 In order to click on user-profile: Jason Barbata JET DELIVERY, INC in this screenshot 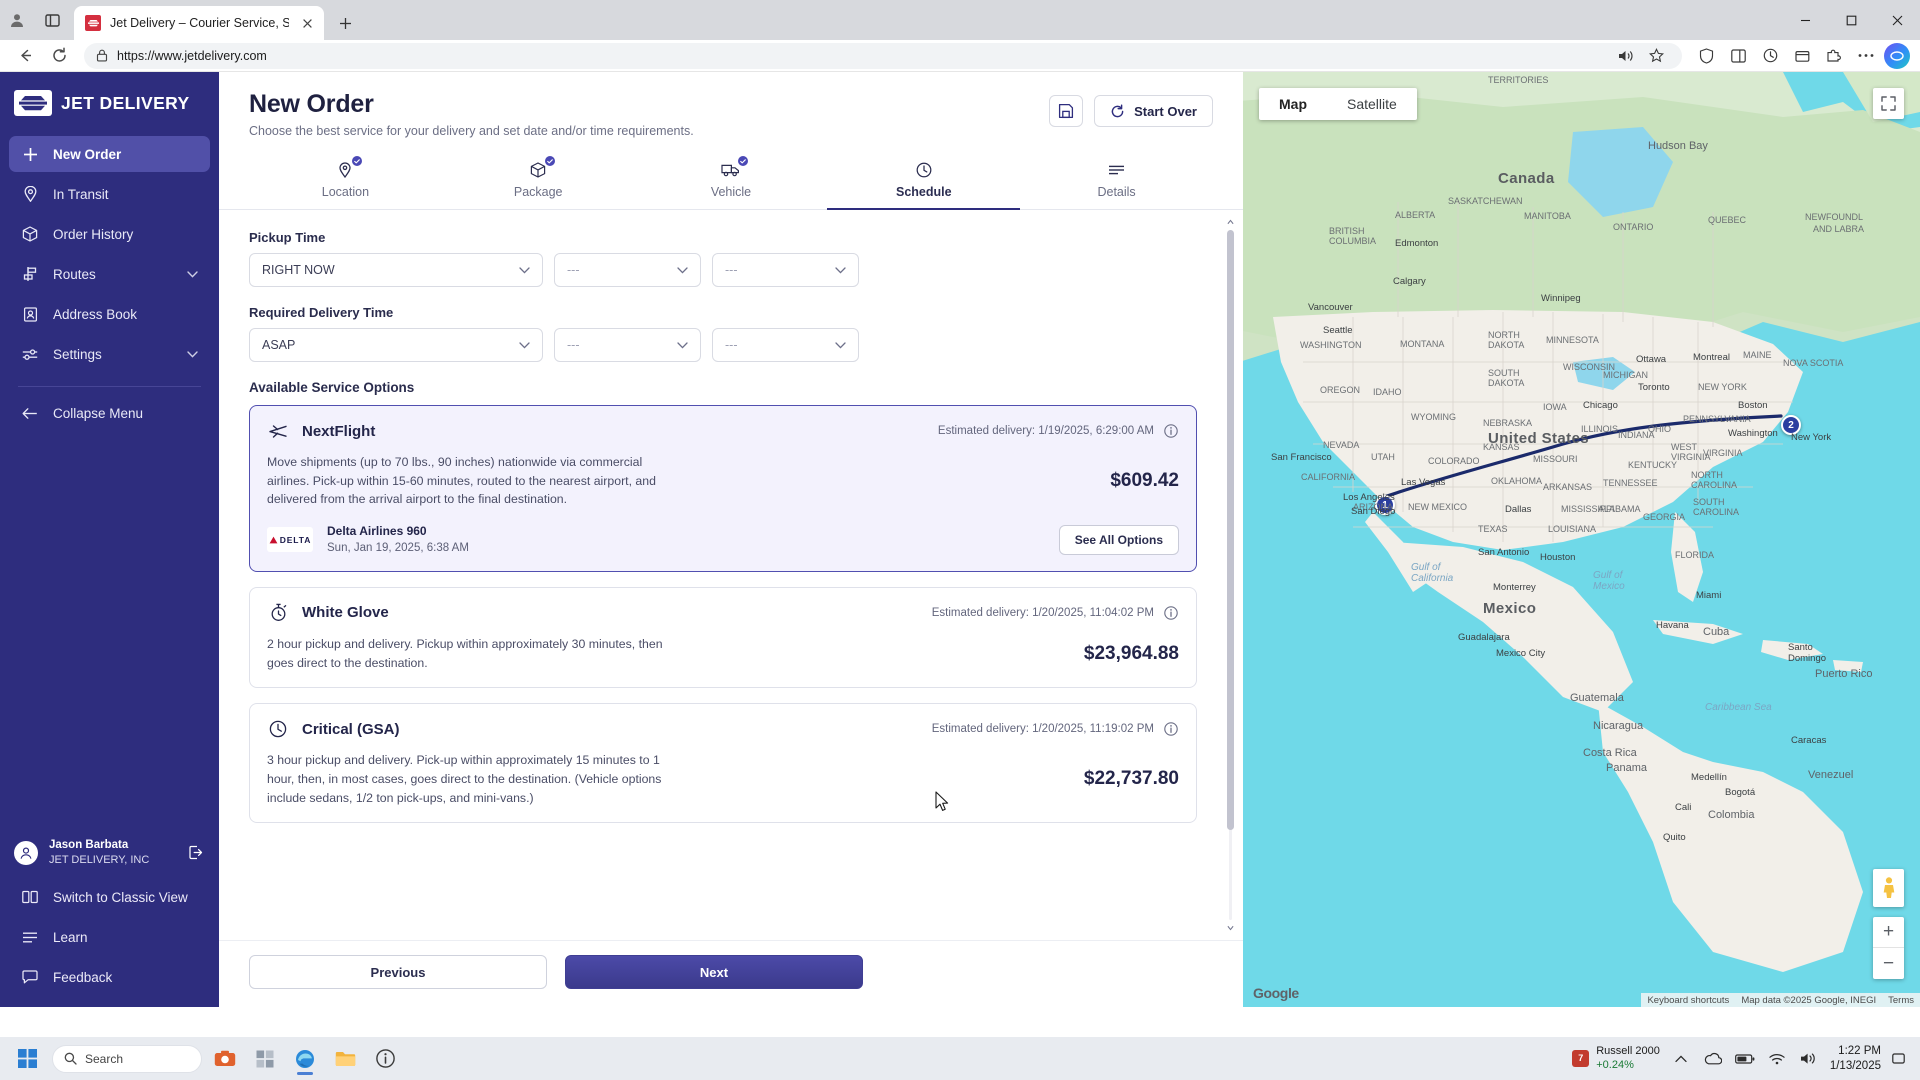, I will do `click(109, 853)`.